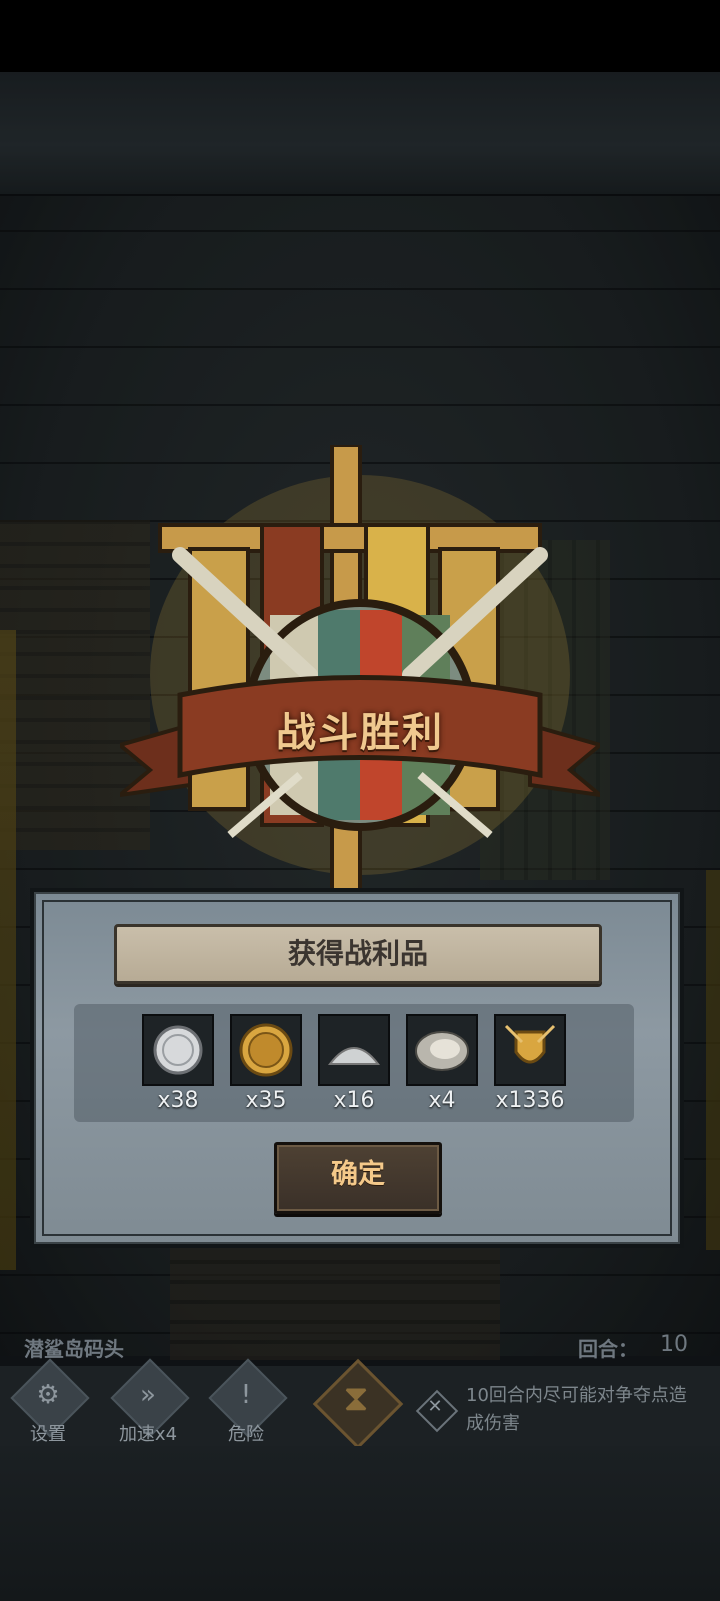 Image resolution: width=720 pixels, height=1601 pixels. I want to click on reward-item: x35, so click(266, 1063).